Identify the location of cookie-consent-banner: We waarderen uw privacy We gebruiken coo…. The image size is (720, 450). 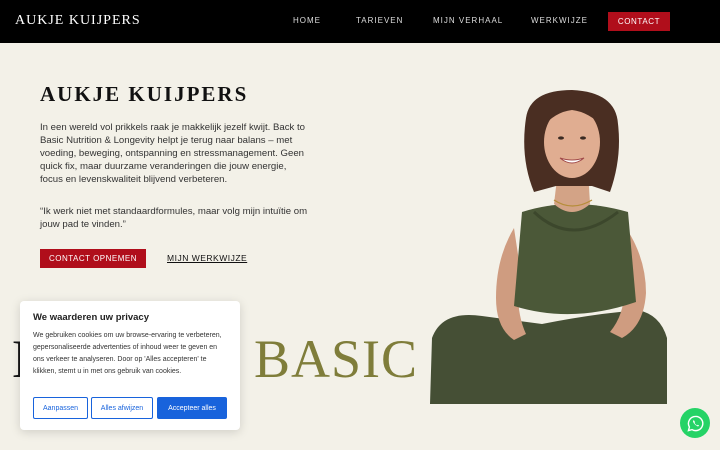
(130, 365).